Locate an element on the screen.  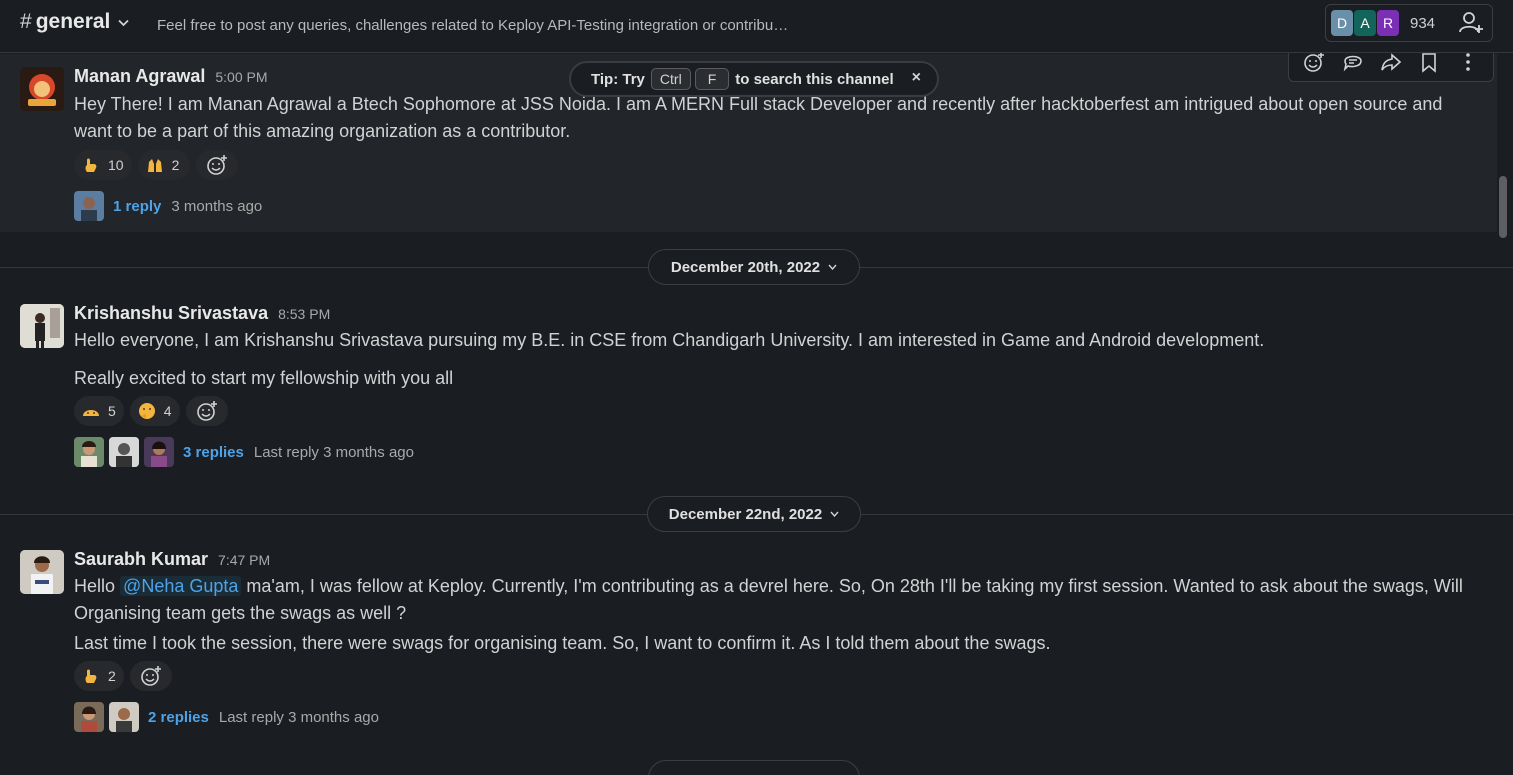
bookmark-icon is located at coordinates (1429, 62).